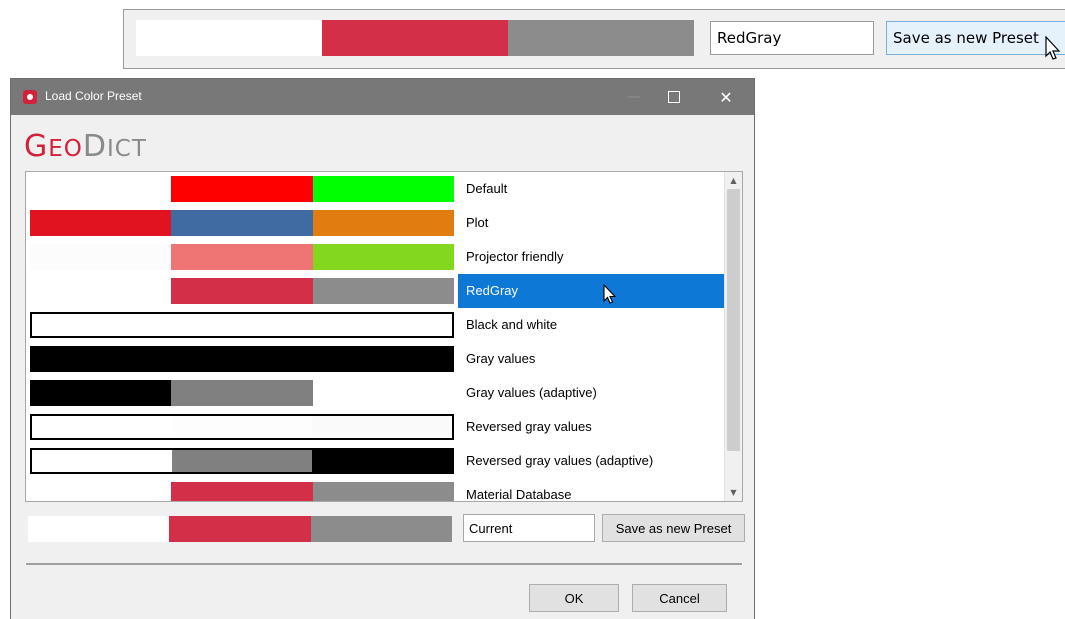 This screenshot has height=619, width=1065. What do you see at coordinates (591, 427) in the screenshot?
I see `preset-label: Reversed gray values` at bounding box center [591, 427].